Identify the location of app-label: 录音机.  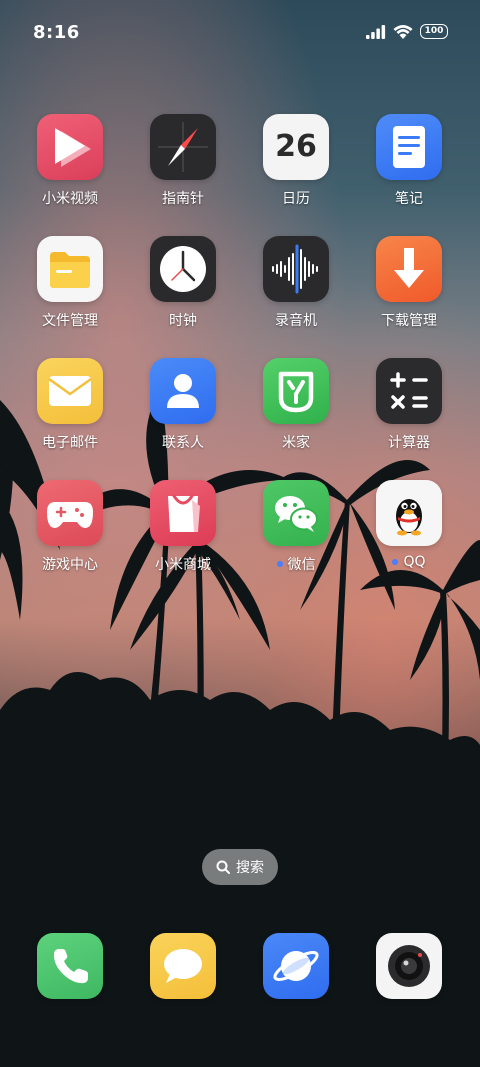
(296, 321).